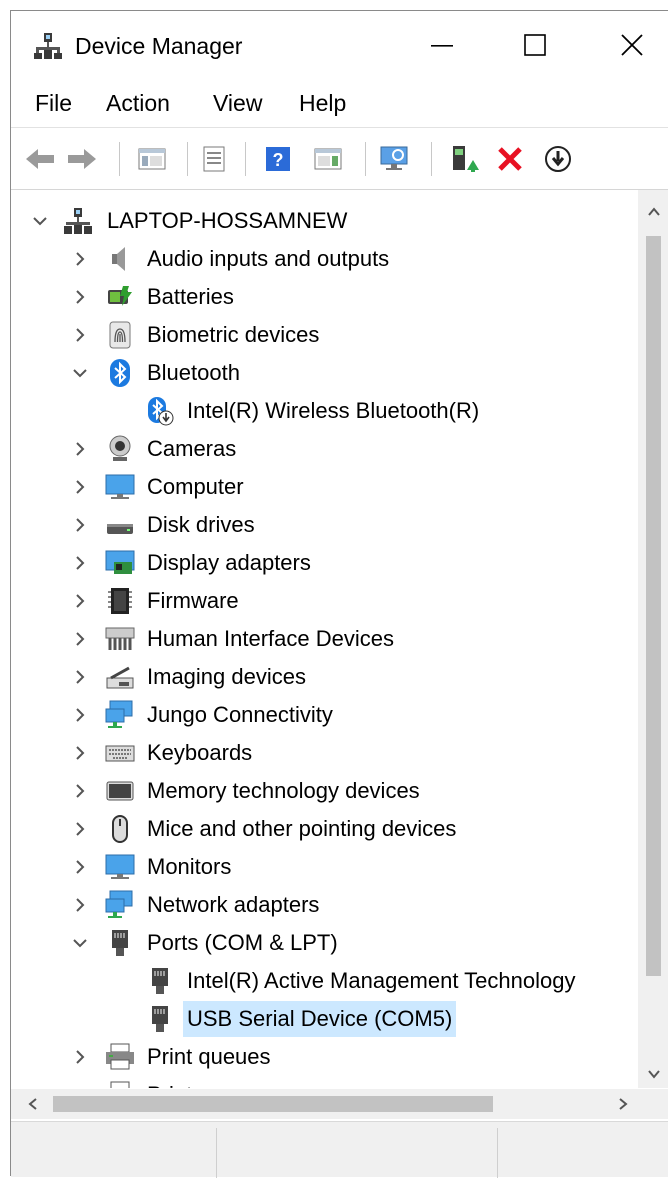  I want to click on tree-category-row: Ports (COM & LPT), so click(324, 943).